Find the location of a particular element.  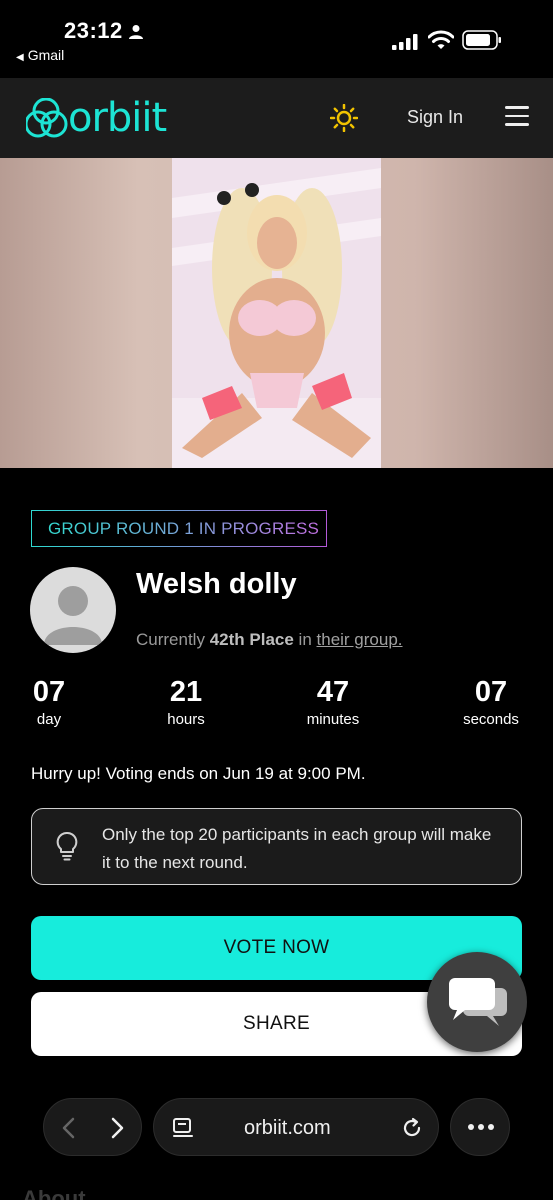

reload-icon is located at coordinates (412, 1128).